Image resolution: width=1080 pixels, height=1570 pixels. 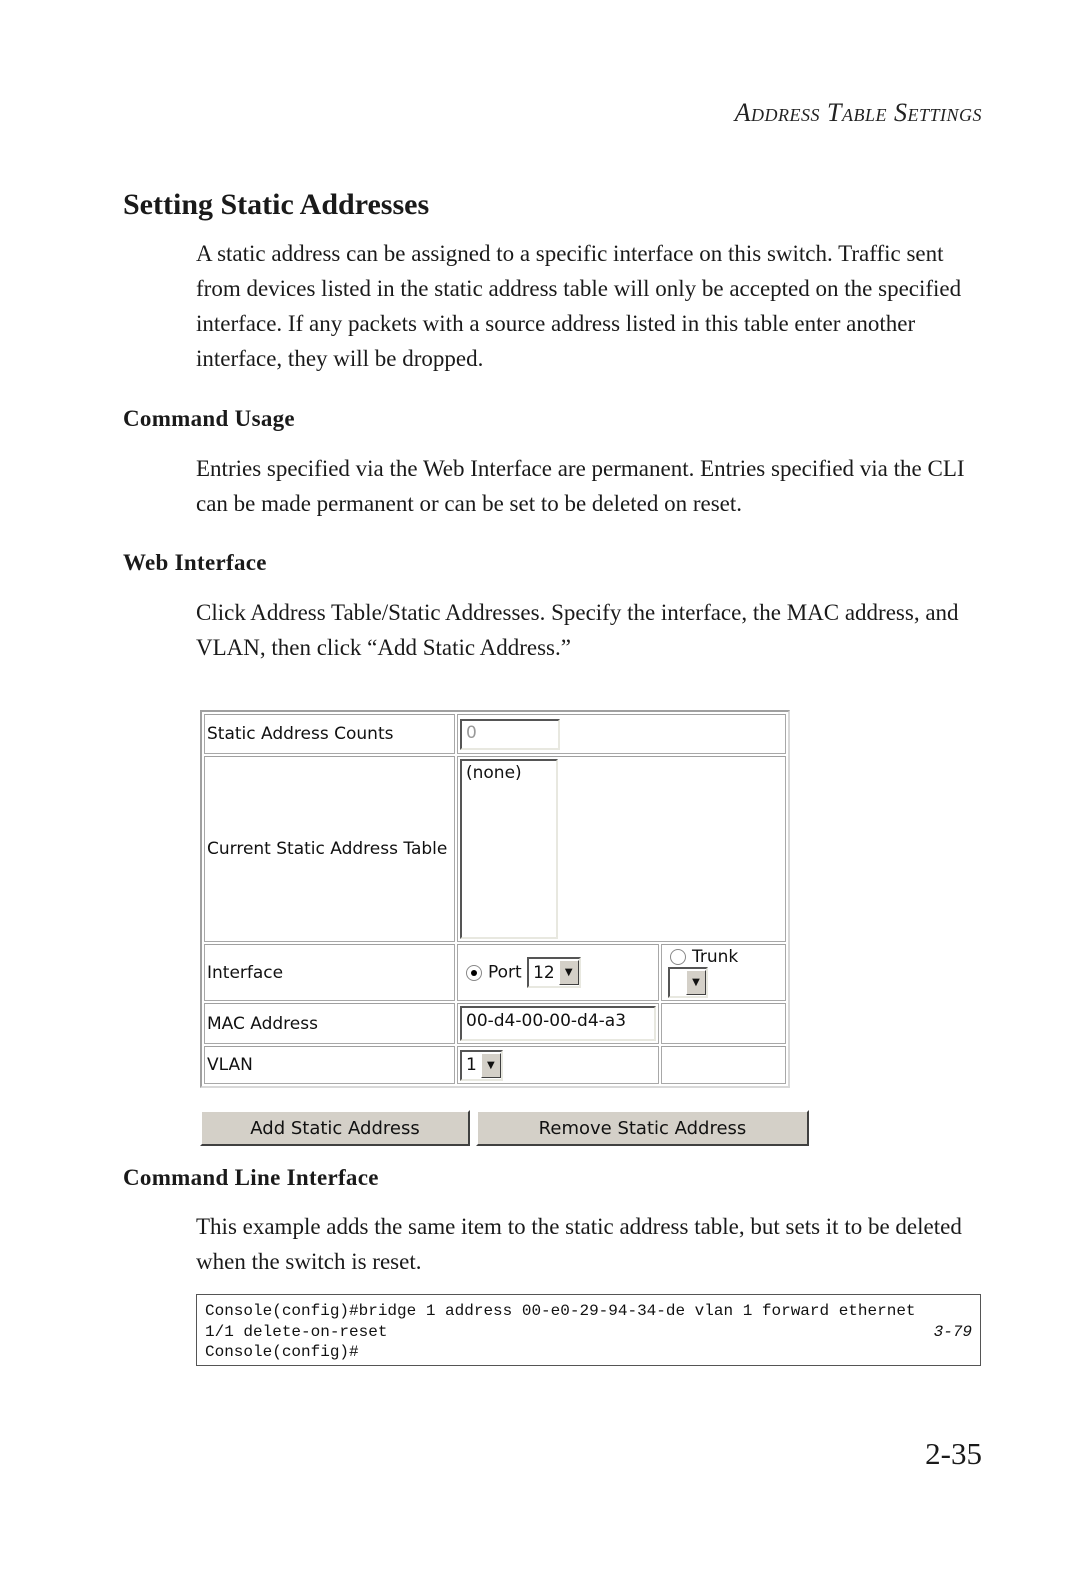 What do you see at coordinates (494, 773) in the screenshot?
I see `listbox-item: (none)` at bounding box center [494, 773].